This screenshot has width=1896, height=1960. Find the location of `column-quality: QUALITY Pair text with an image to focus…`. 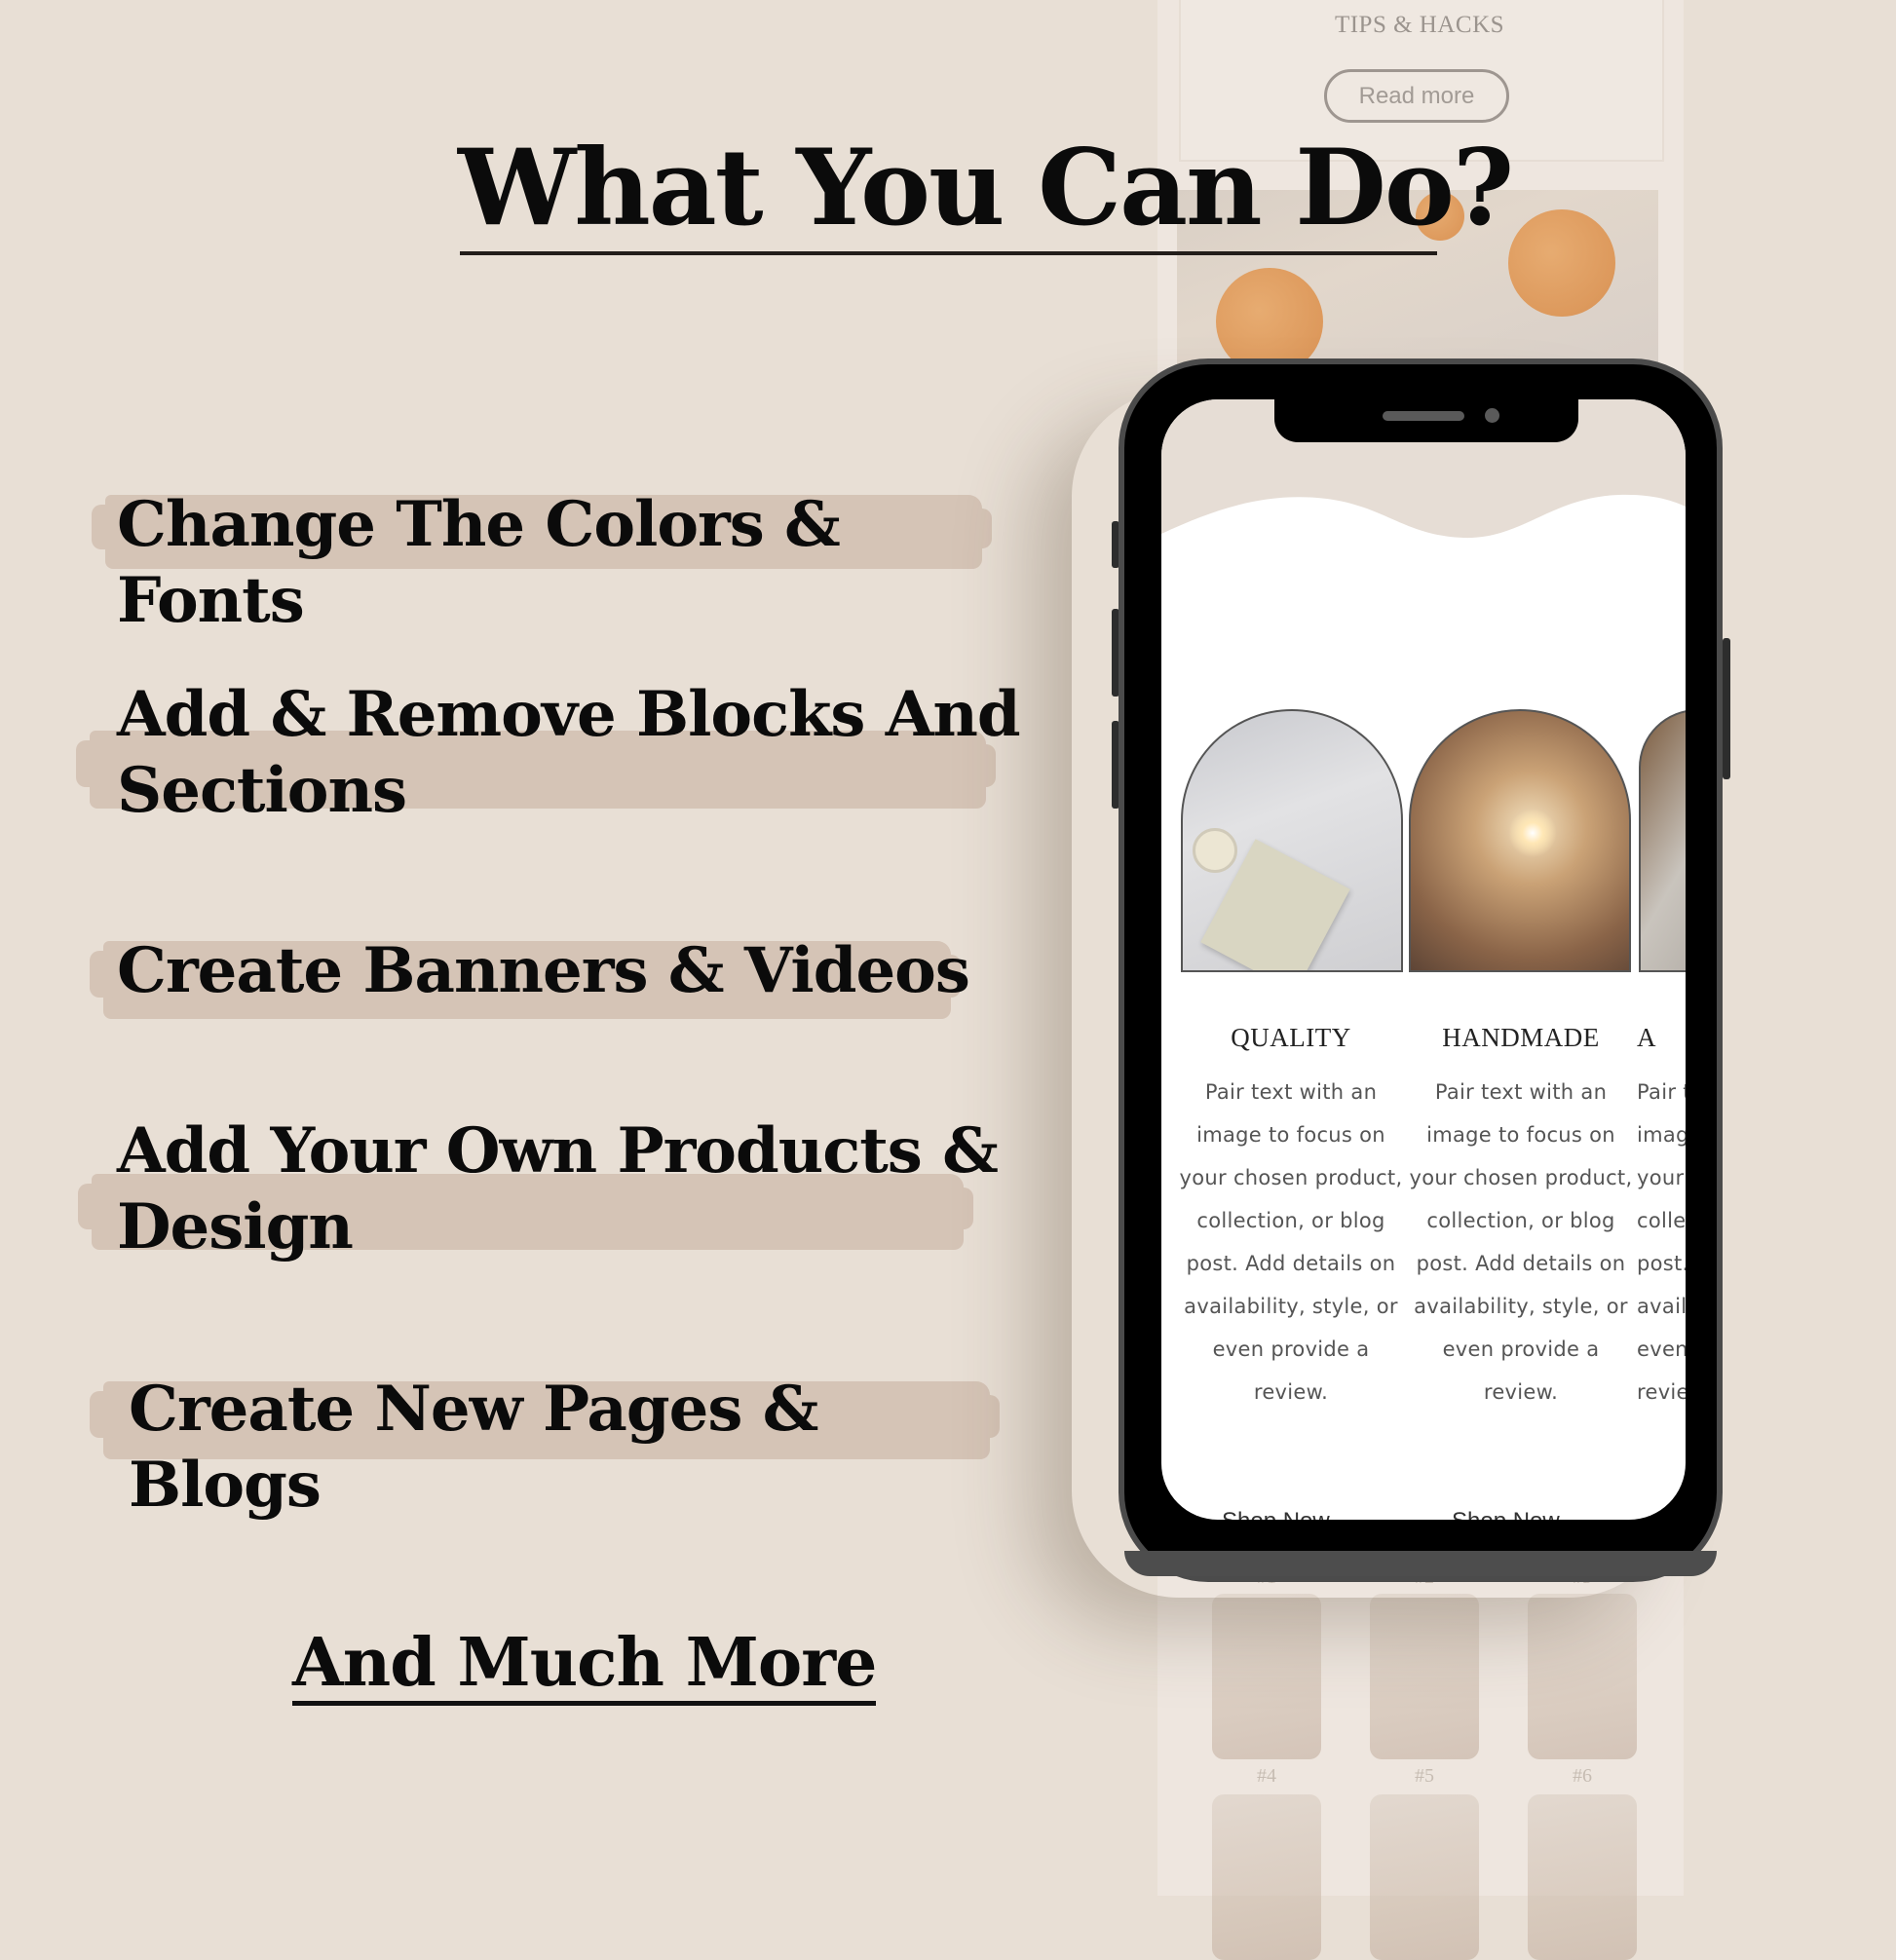

column-quality: QUALITY Pair text with an image to focus… is located at coordinates (1291, 1218).